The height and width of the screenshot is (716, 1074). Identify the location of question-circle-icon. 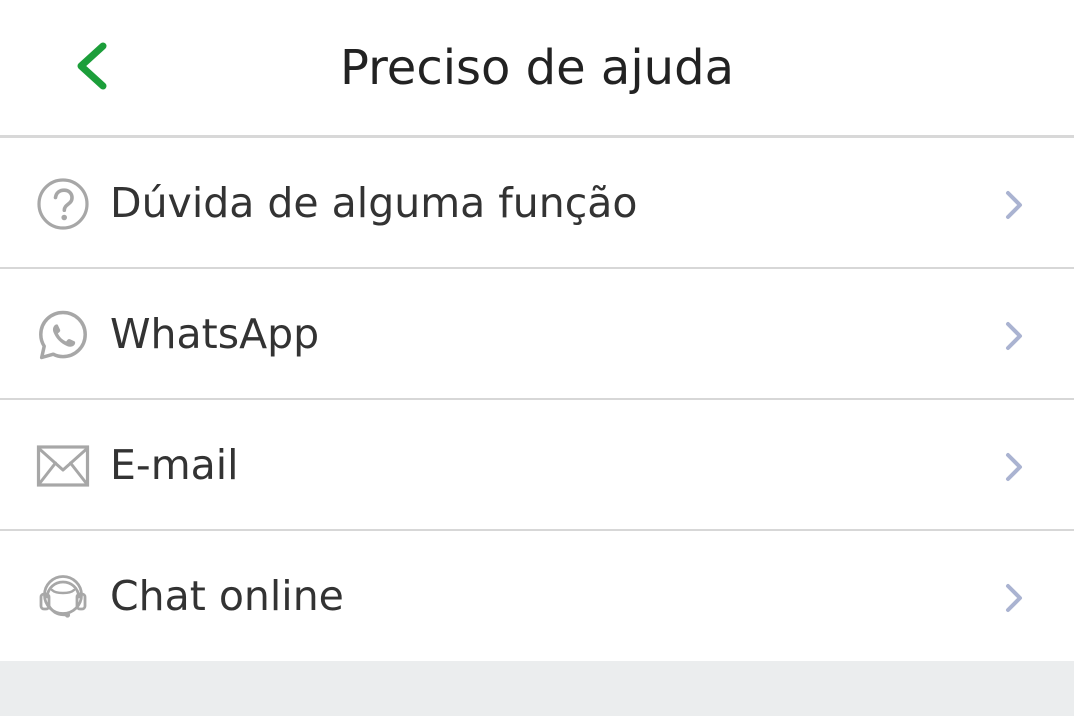
(63, 204).